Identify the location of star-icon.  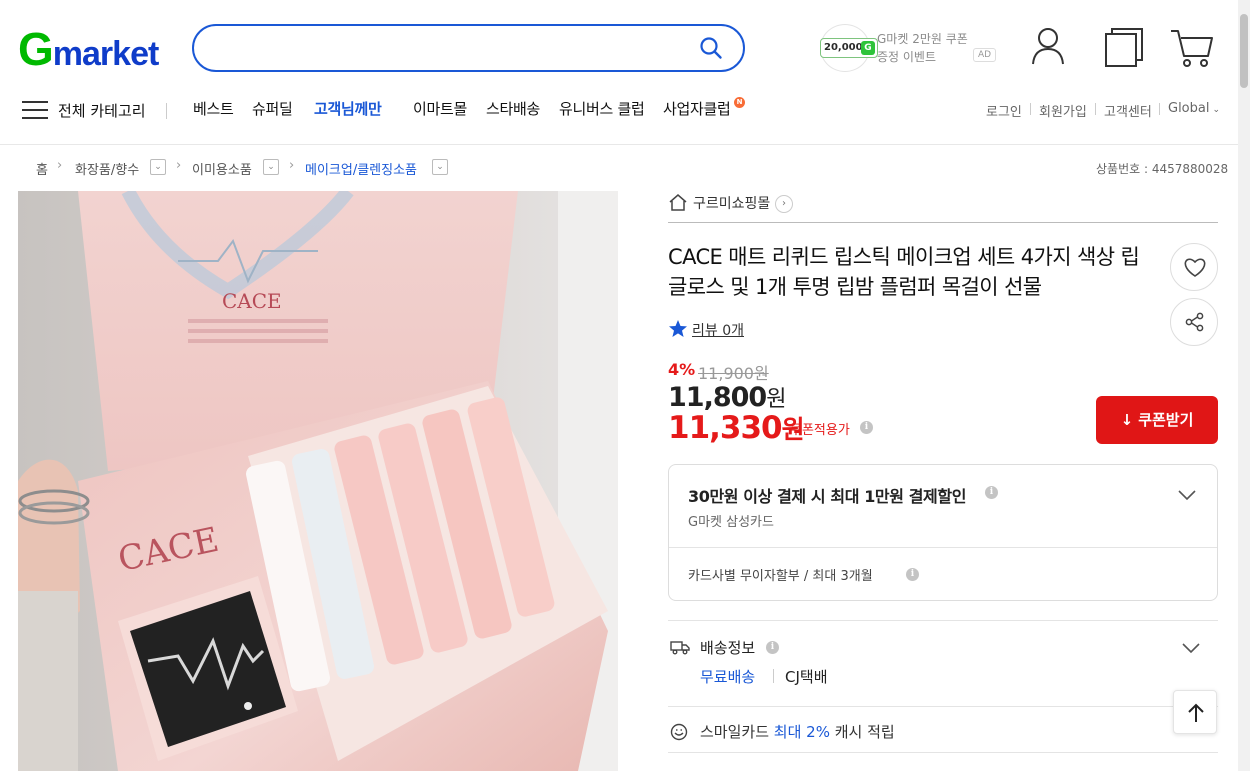
(678, 330).